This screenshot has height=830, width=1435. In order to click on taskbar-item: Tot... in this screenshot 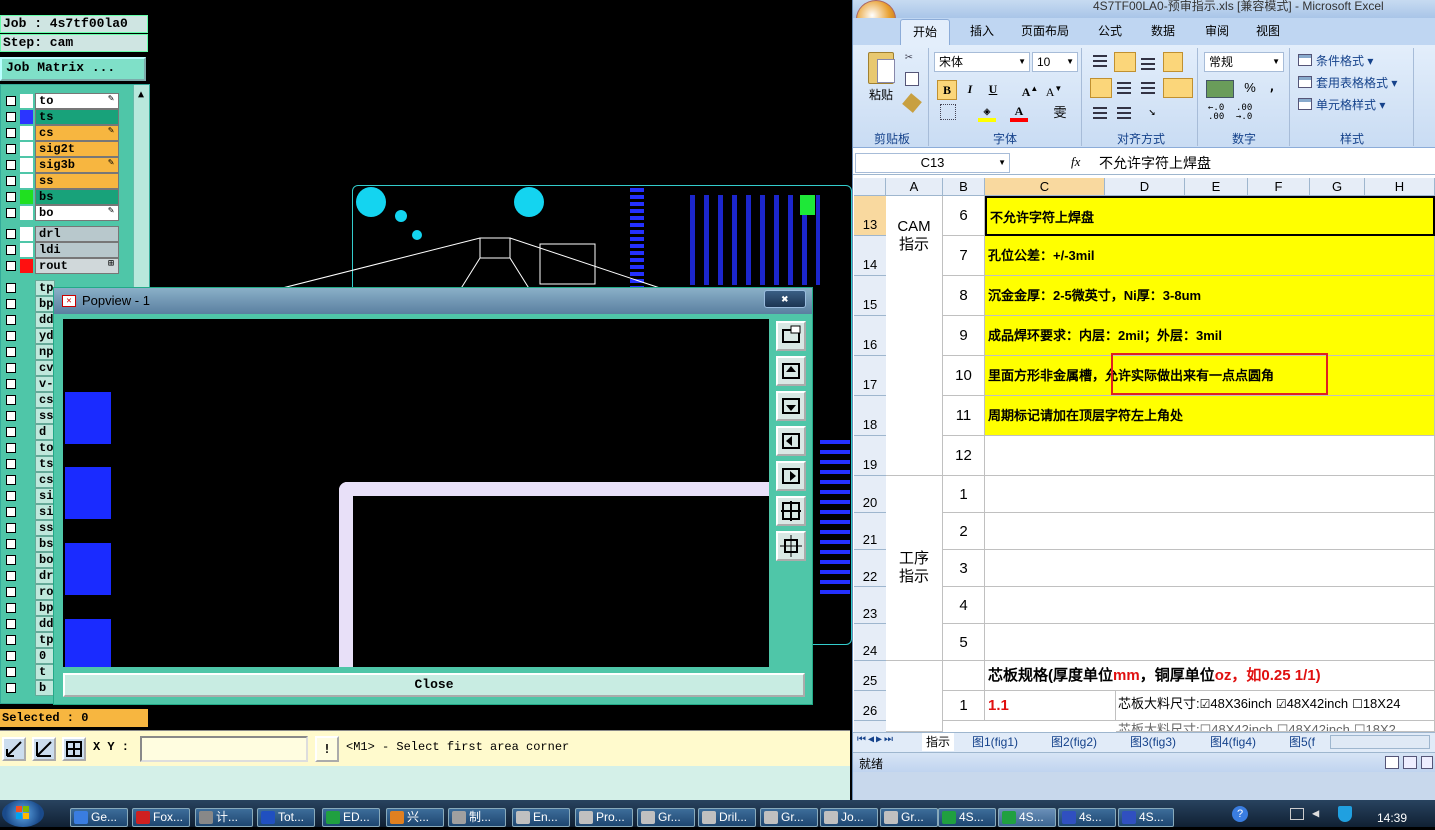, I will do `click(286, 817)`.